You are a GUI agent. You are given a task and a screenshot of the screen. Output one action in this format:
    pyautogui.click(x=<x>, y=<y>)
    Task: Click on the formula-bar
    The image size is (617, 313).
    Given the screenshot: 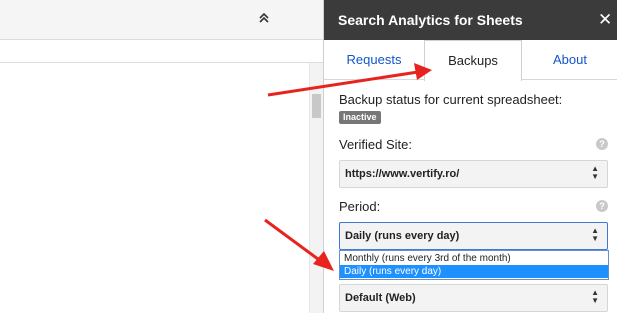 What is the action you would take?
    pyautogui.click(x=161, y=51)
    